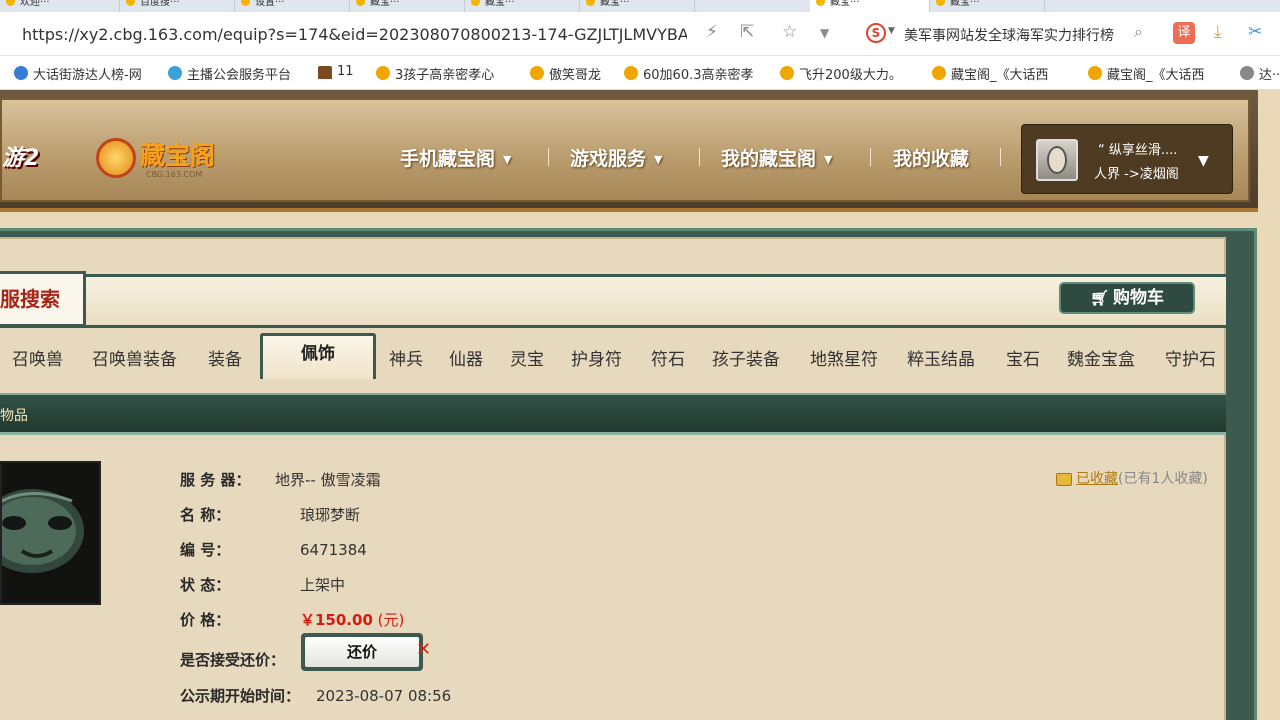  What do you see at coordinates (1190, 357) in the screenshot?
I see `tab-guard-stone: 守护石` at bounding box center [1190, 357].